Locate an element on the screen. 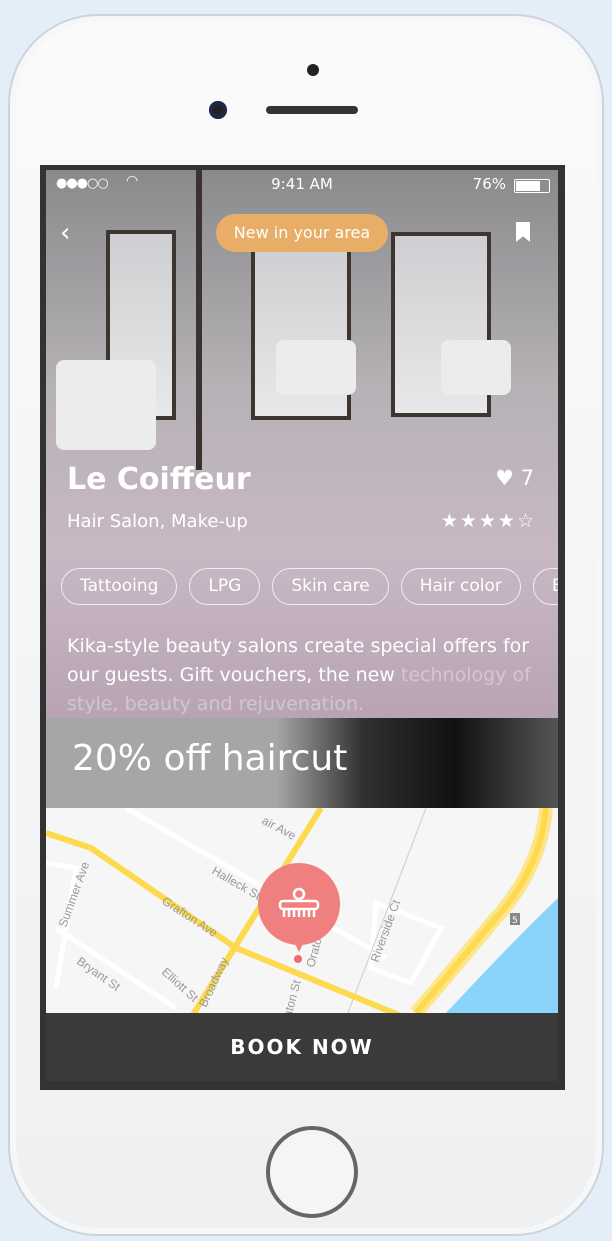 The image size is (612, 1241). route-shield-label: 5 is located at coordinates (515, 921).